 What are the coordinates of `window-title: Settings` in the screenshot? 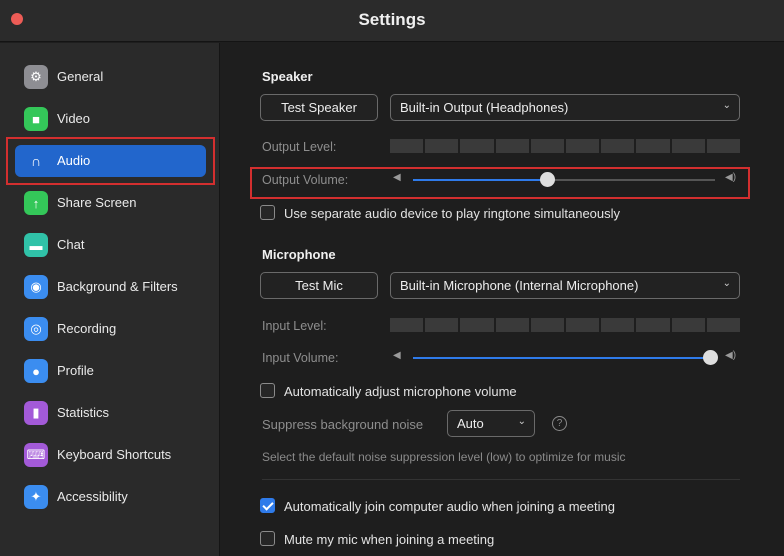 It's located at (392, 19).